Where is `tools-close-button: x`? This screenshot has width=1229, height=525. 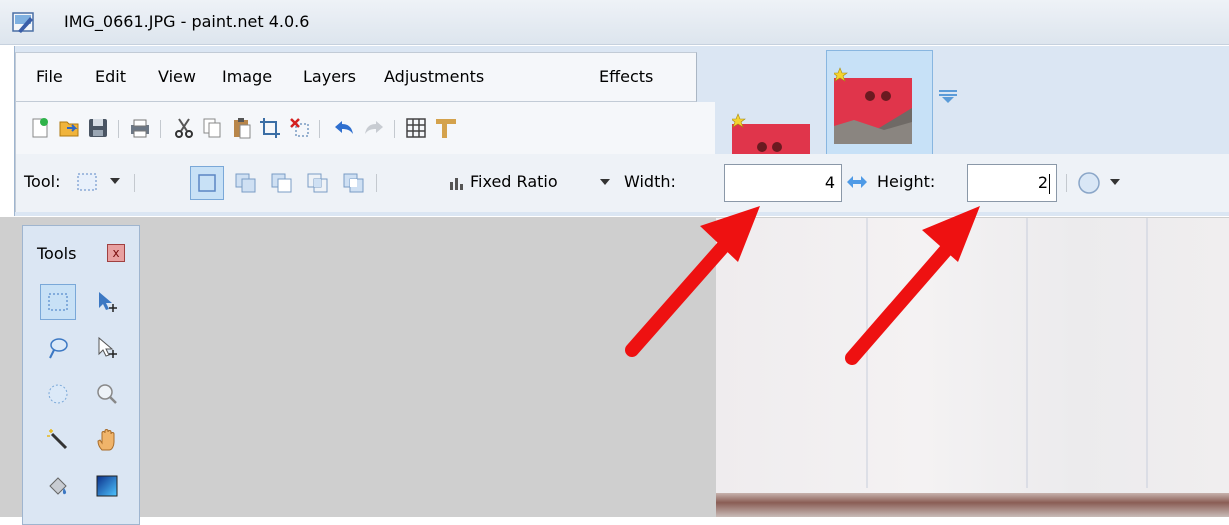 tools-close-button: x is located at coordinates (116, 253).